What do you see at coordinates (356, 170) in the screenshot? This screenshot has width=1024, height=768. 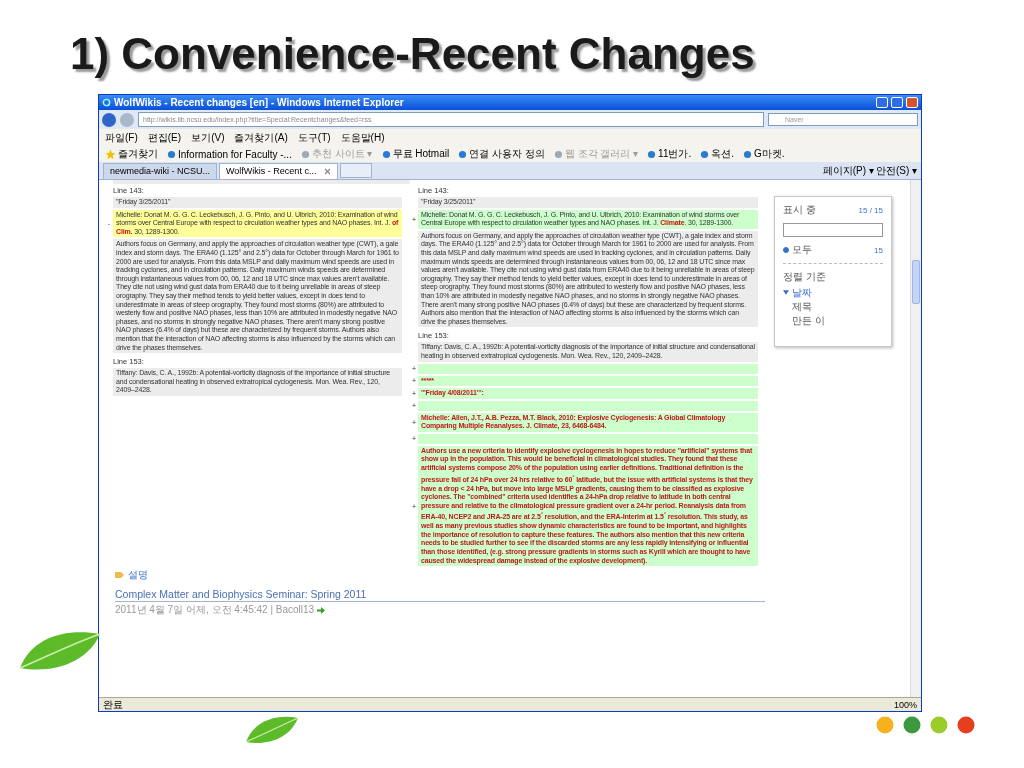 I see `new-tab-button` at bounding box center [356, 170].